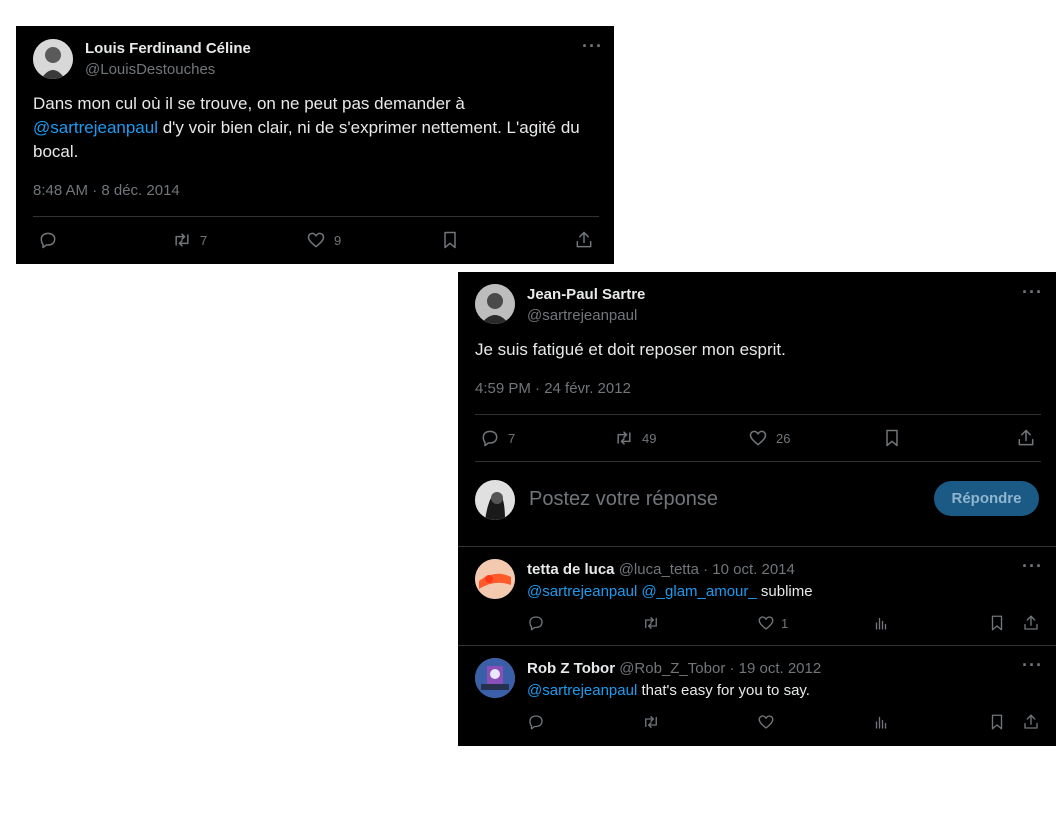 The height and width of the screenshot is (816, 1056). Describe the element at coordinates (571, 668) in the screenshot. I see `reply-author-name: Rob Z Tobor` at that location.